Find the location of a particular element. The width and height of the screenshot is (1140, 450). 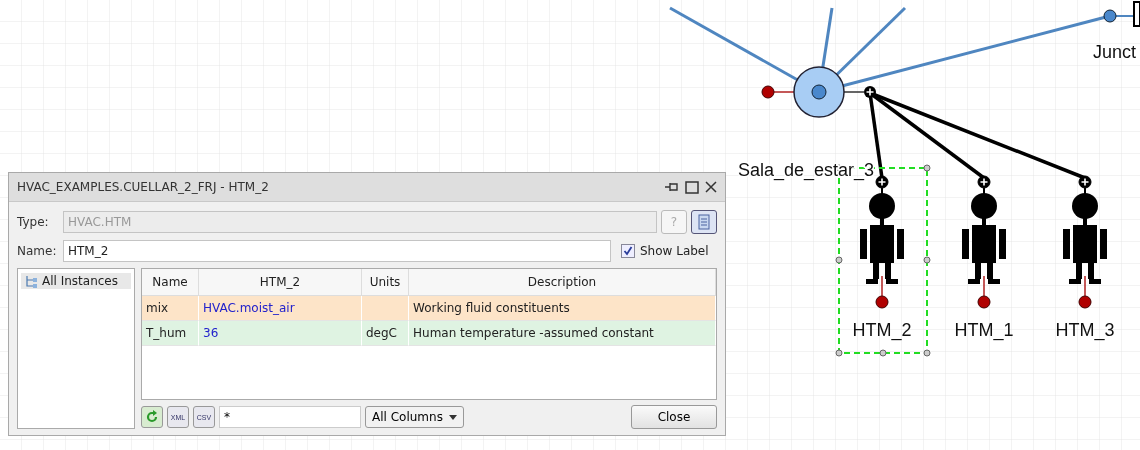

pin-icon is located at coordinates (672, 187).